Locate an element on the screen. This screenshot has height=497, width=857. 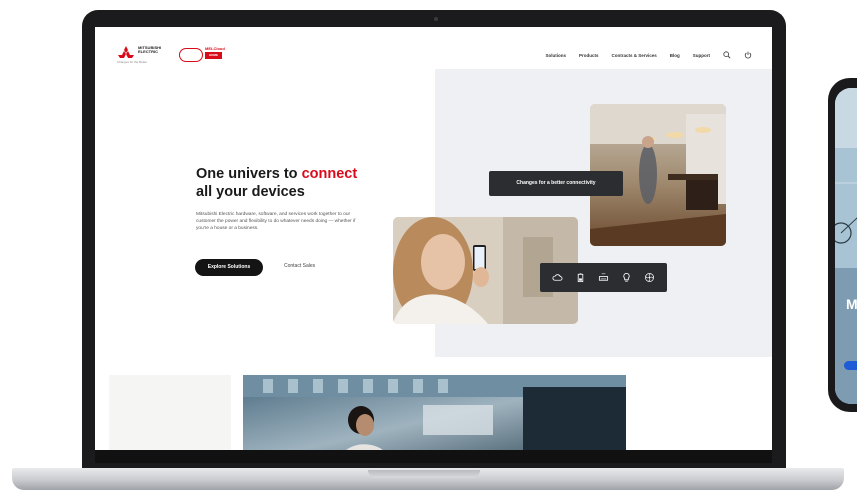
smartphone-screen is located at coordinates (846, 246).